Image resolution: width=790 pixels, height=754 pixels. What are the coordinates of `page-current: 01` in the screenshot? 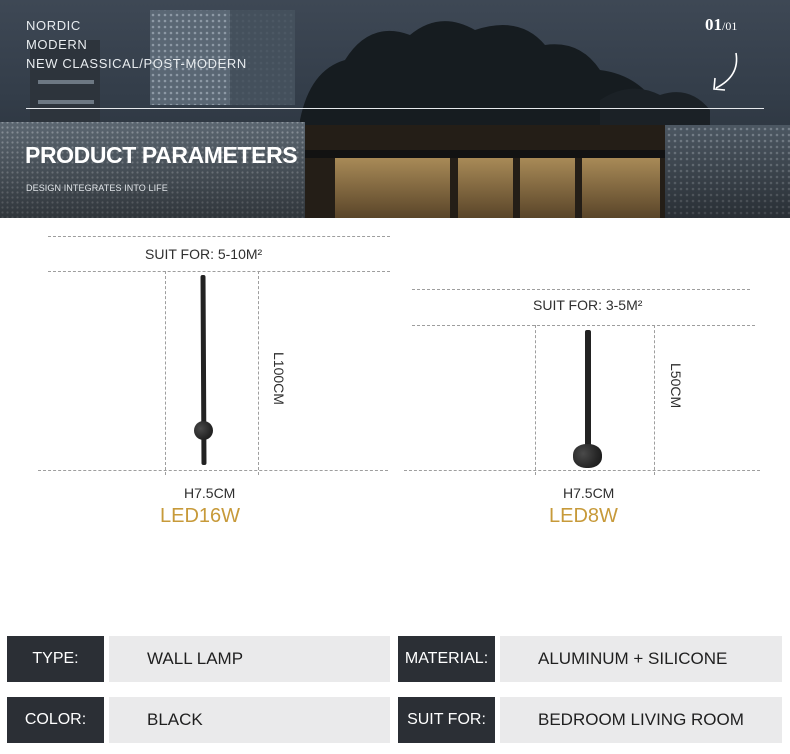 It's located at (713, 24).